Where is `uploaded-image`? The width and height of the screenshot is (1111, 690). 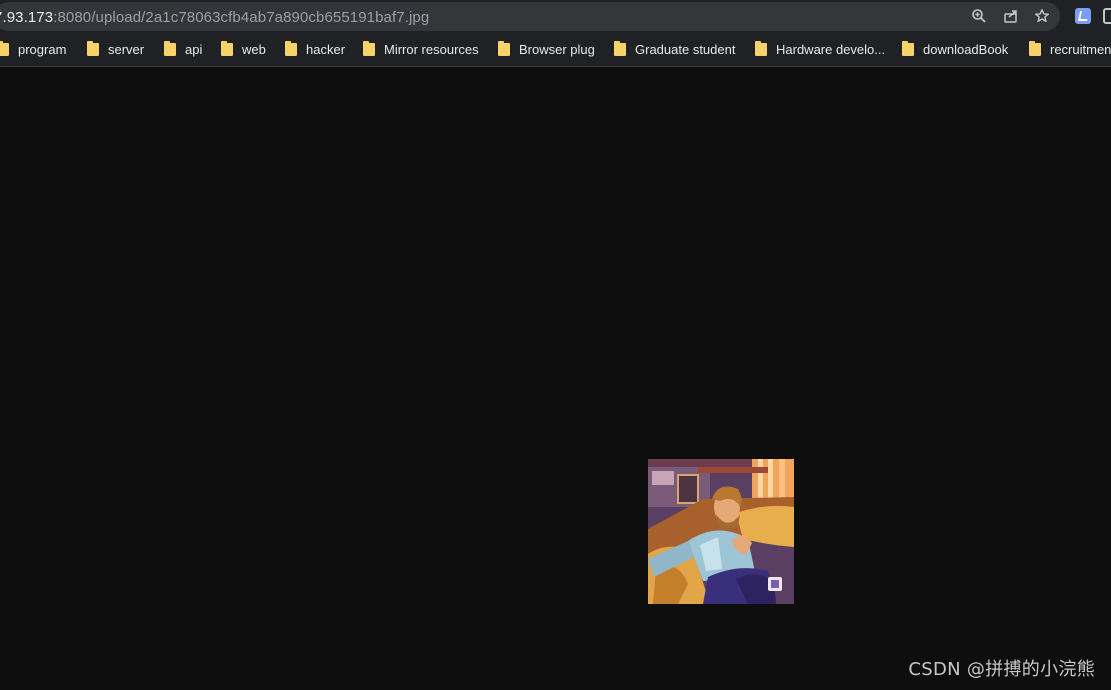 uploaded-image is located at coordinates (721, 531).